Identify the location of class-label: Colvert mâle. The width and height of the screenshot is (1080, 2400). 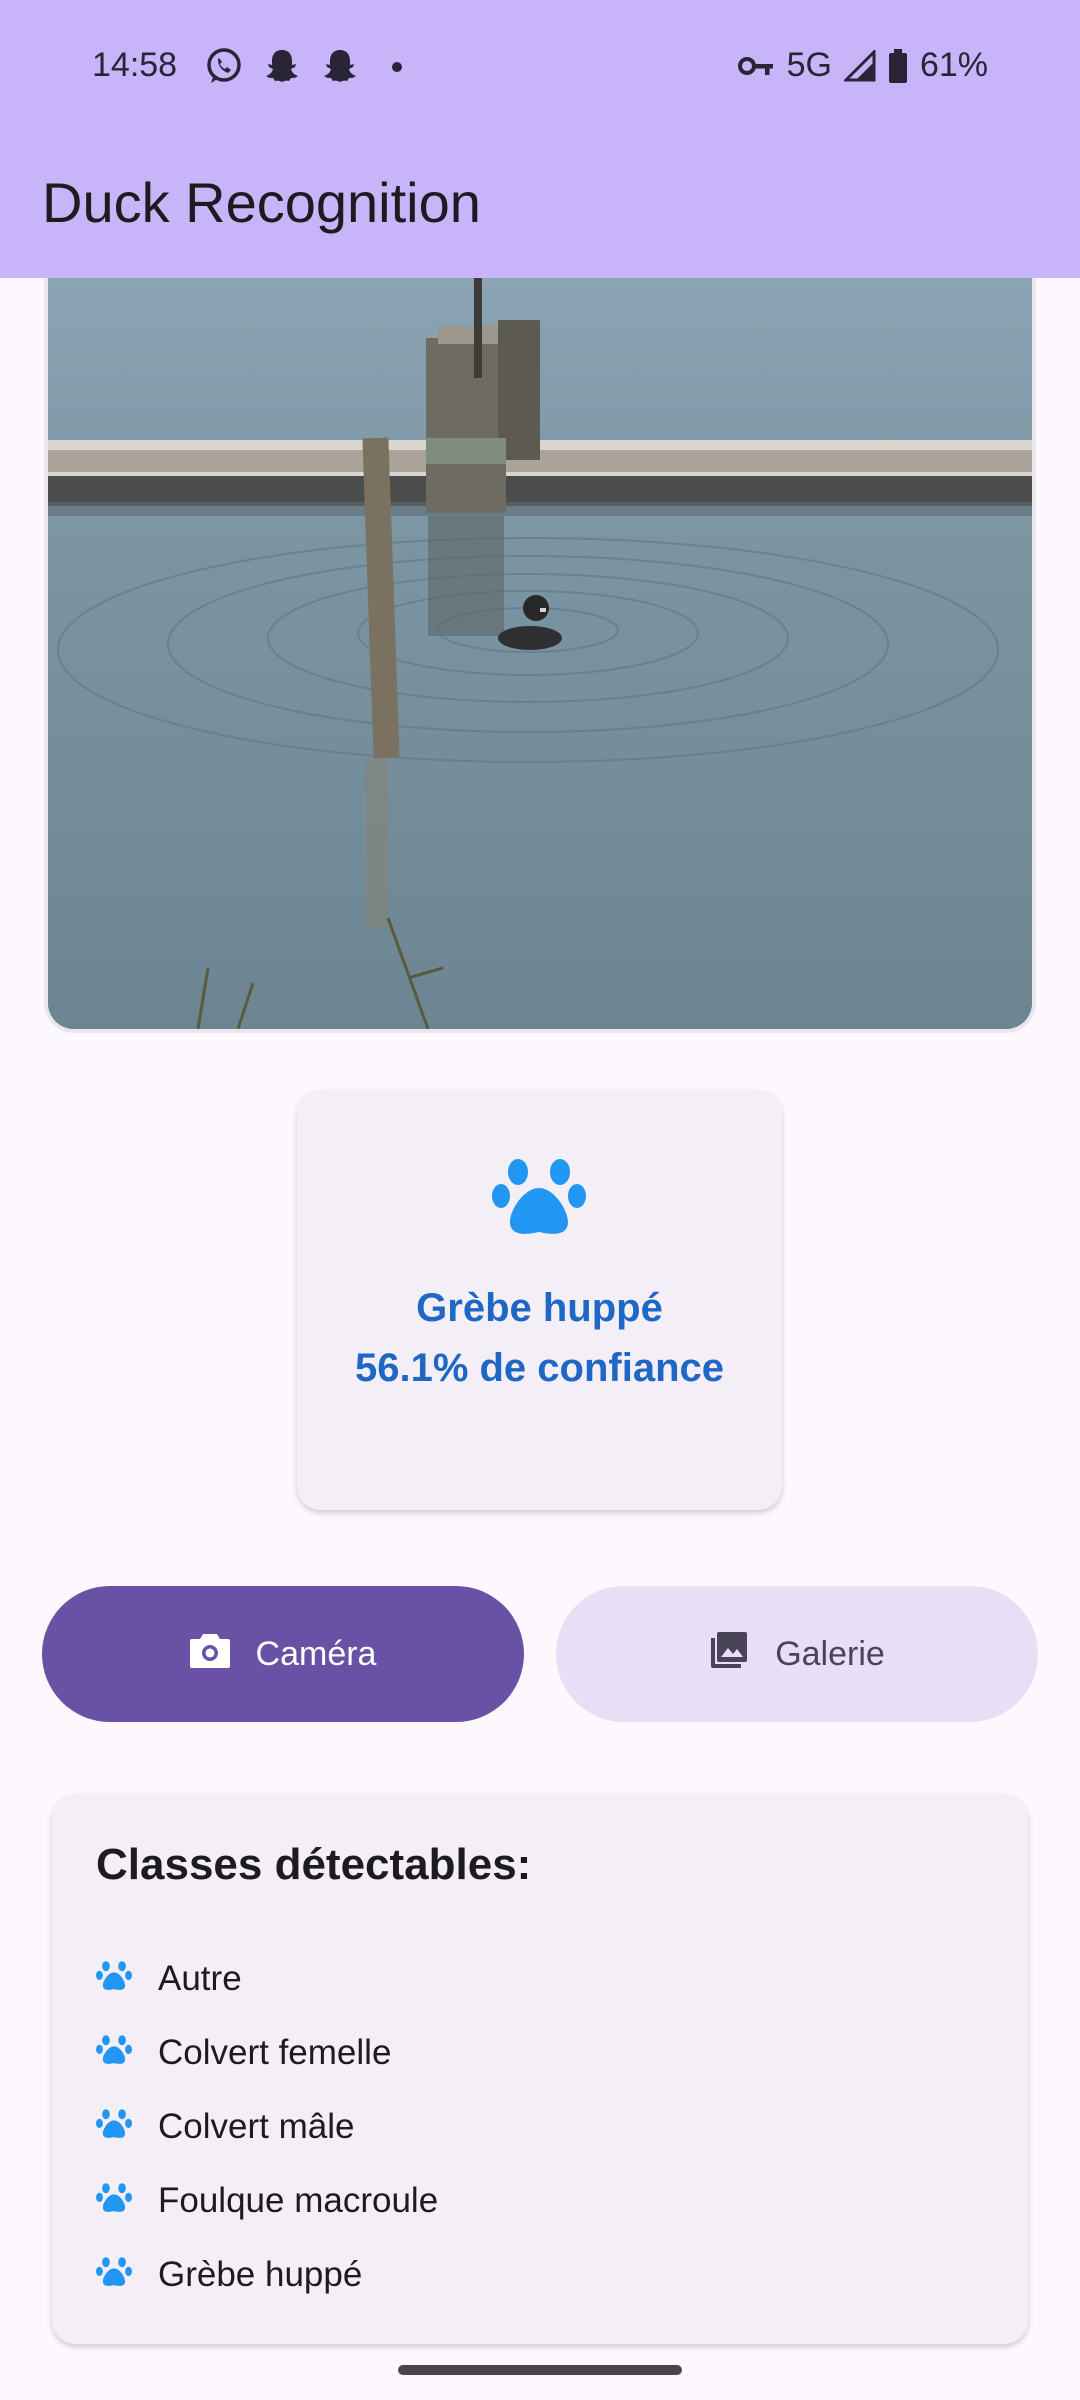
(256, 2126).